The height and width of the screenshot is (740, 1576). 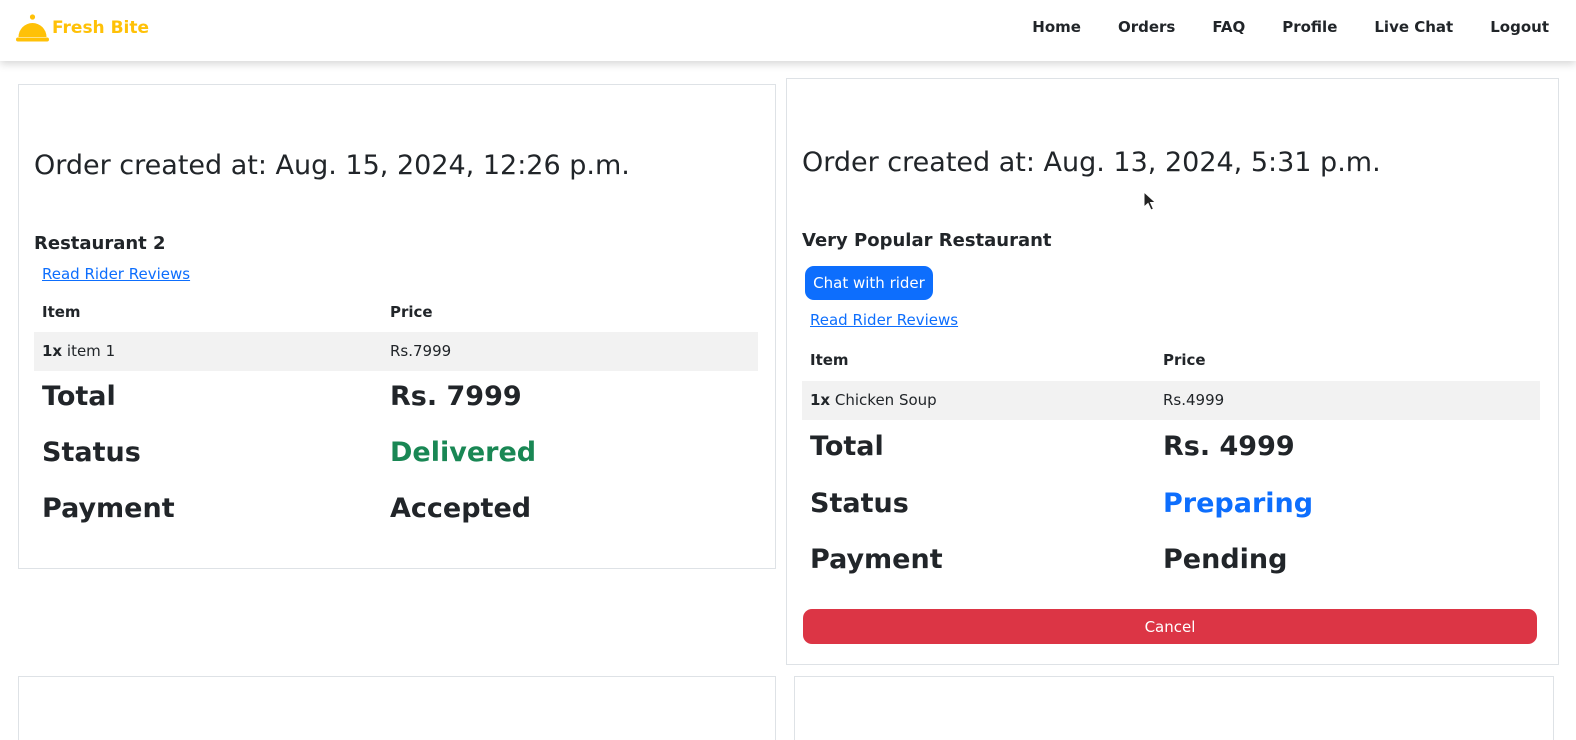 I want to click on nav-home: Home, so click(x=1056, y=27).